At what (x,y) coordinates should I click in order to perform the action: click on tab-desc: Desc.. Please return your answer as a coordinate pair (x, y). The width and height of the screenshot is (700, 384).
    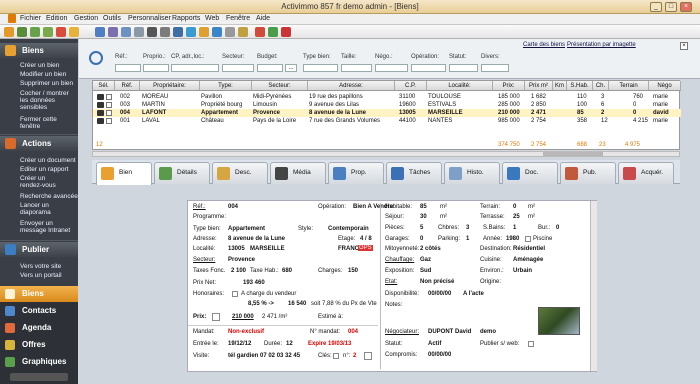
    Looking at the image, I should click on (240, 173).